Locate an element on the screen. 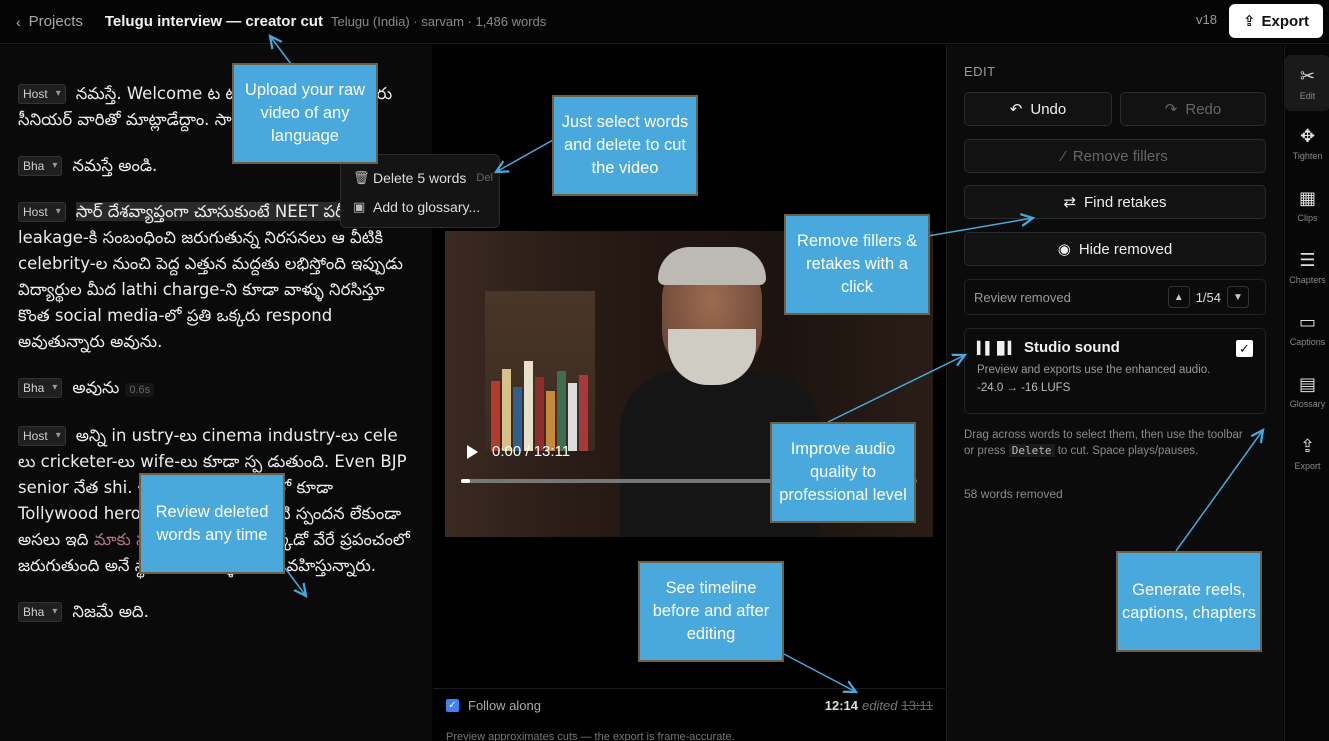  callout-upload: Upload your raw video of any language is located at coordinates (305, 113).